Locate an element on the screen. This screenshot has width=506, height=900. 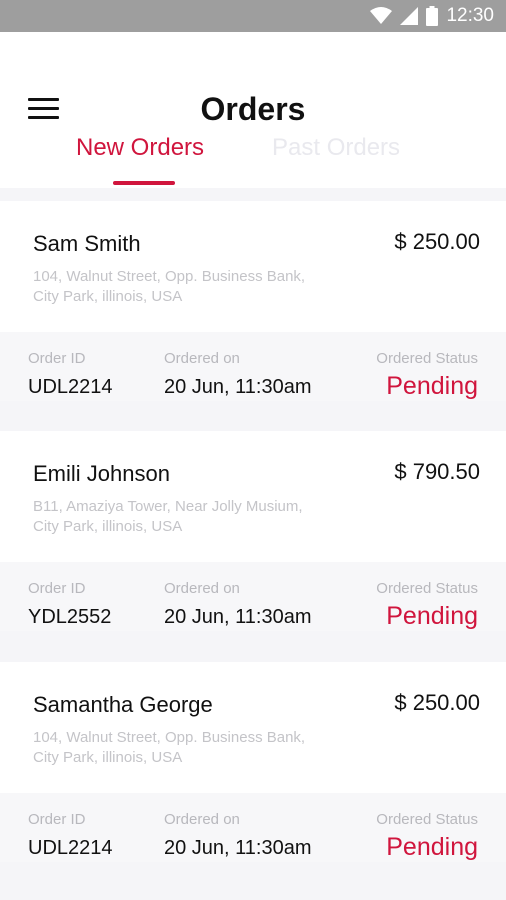
tab-past-orders: Past Orders is located at coordinates (336, 148).